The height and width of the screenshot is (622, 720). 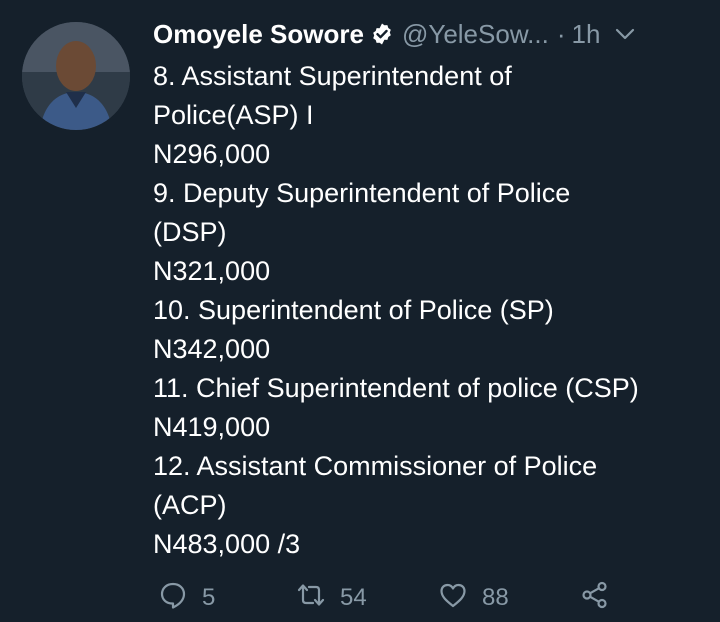 I want to click on author-avatar, so click(x=76, y=76).